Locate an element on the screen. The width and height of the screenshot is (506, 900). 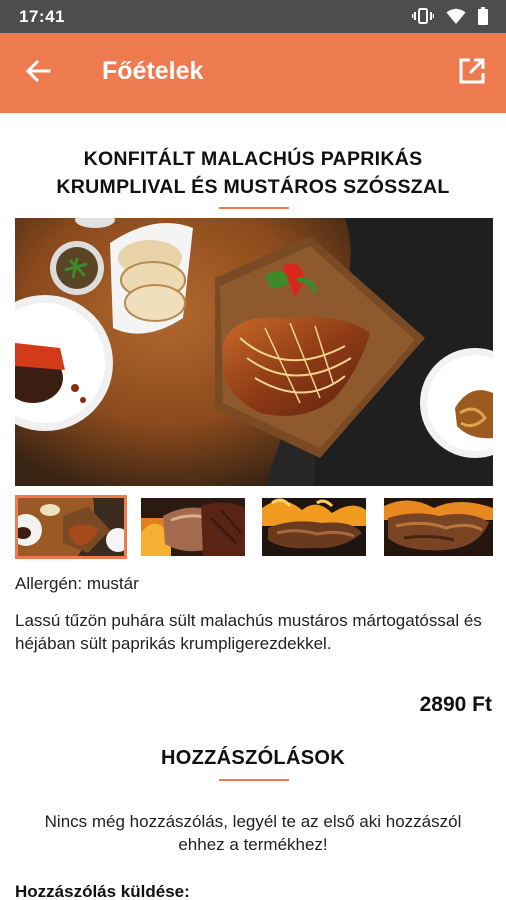
send-comment-label: Hozzászólás küldése: is located at coordinates (102, 891).